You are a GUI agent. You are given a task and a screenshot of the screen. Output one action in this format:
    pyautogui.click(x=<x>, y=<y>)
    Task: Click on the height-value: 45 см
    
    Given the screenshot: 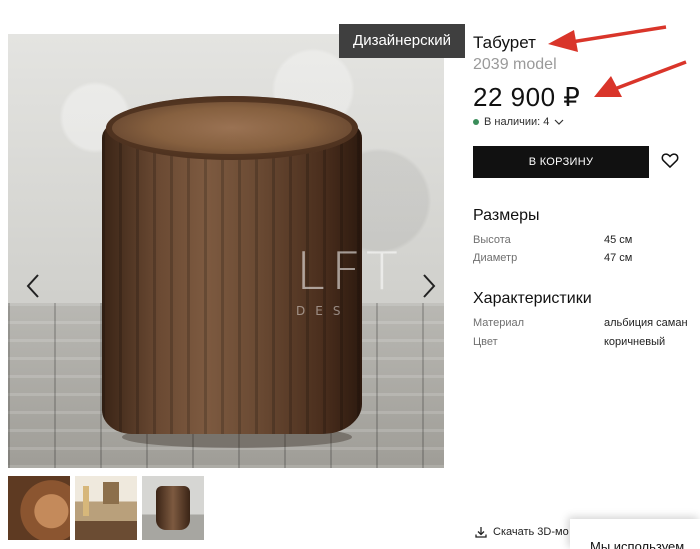 What is the action you would take?
    pyautogui.click(x=618, y=240)
    